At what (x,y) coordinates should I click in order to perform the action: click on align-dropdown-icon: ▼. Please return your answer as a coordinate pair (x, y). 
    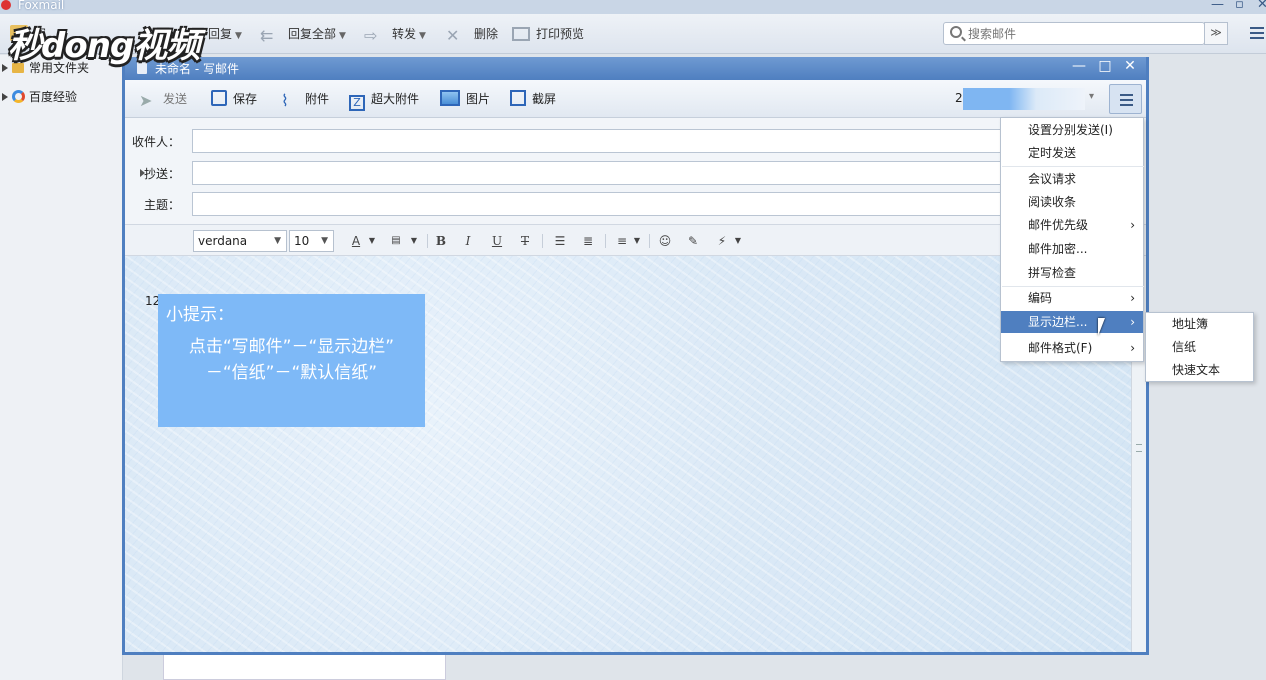
    Looking at the image, I should click on (637, 241).